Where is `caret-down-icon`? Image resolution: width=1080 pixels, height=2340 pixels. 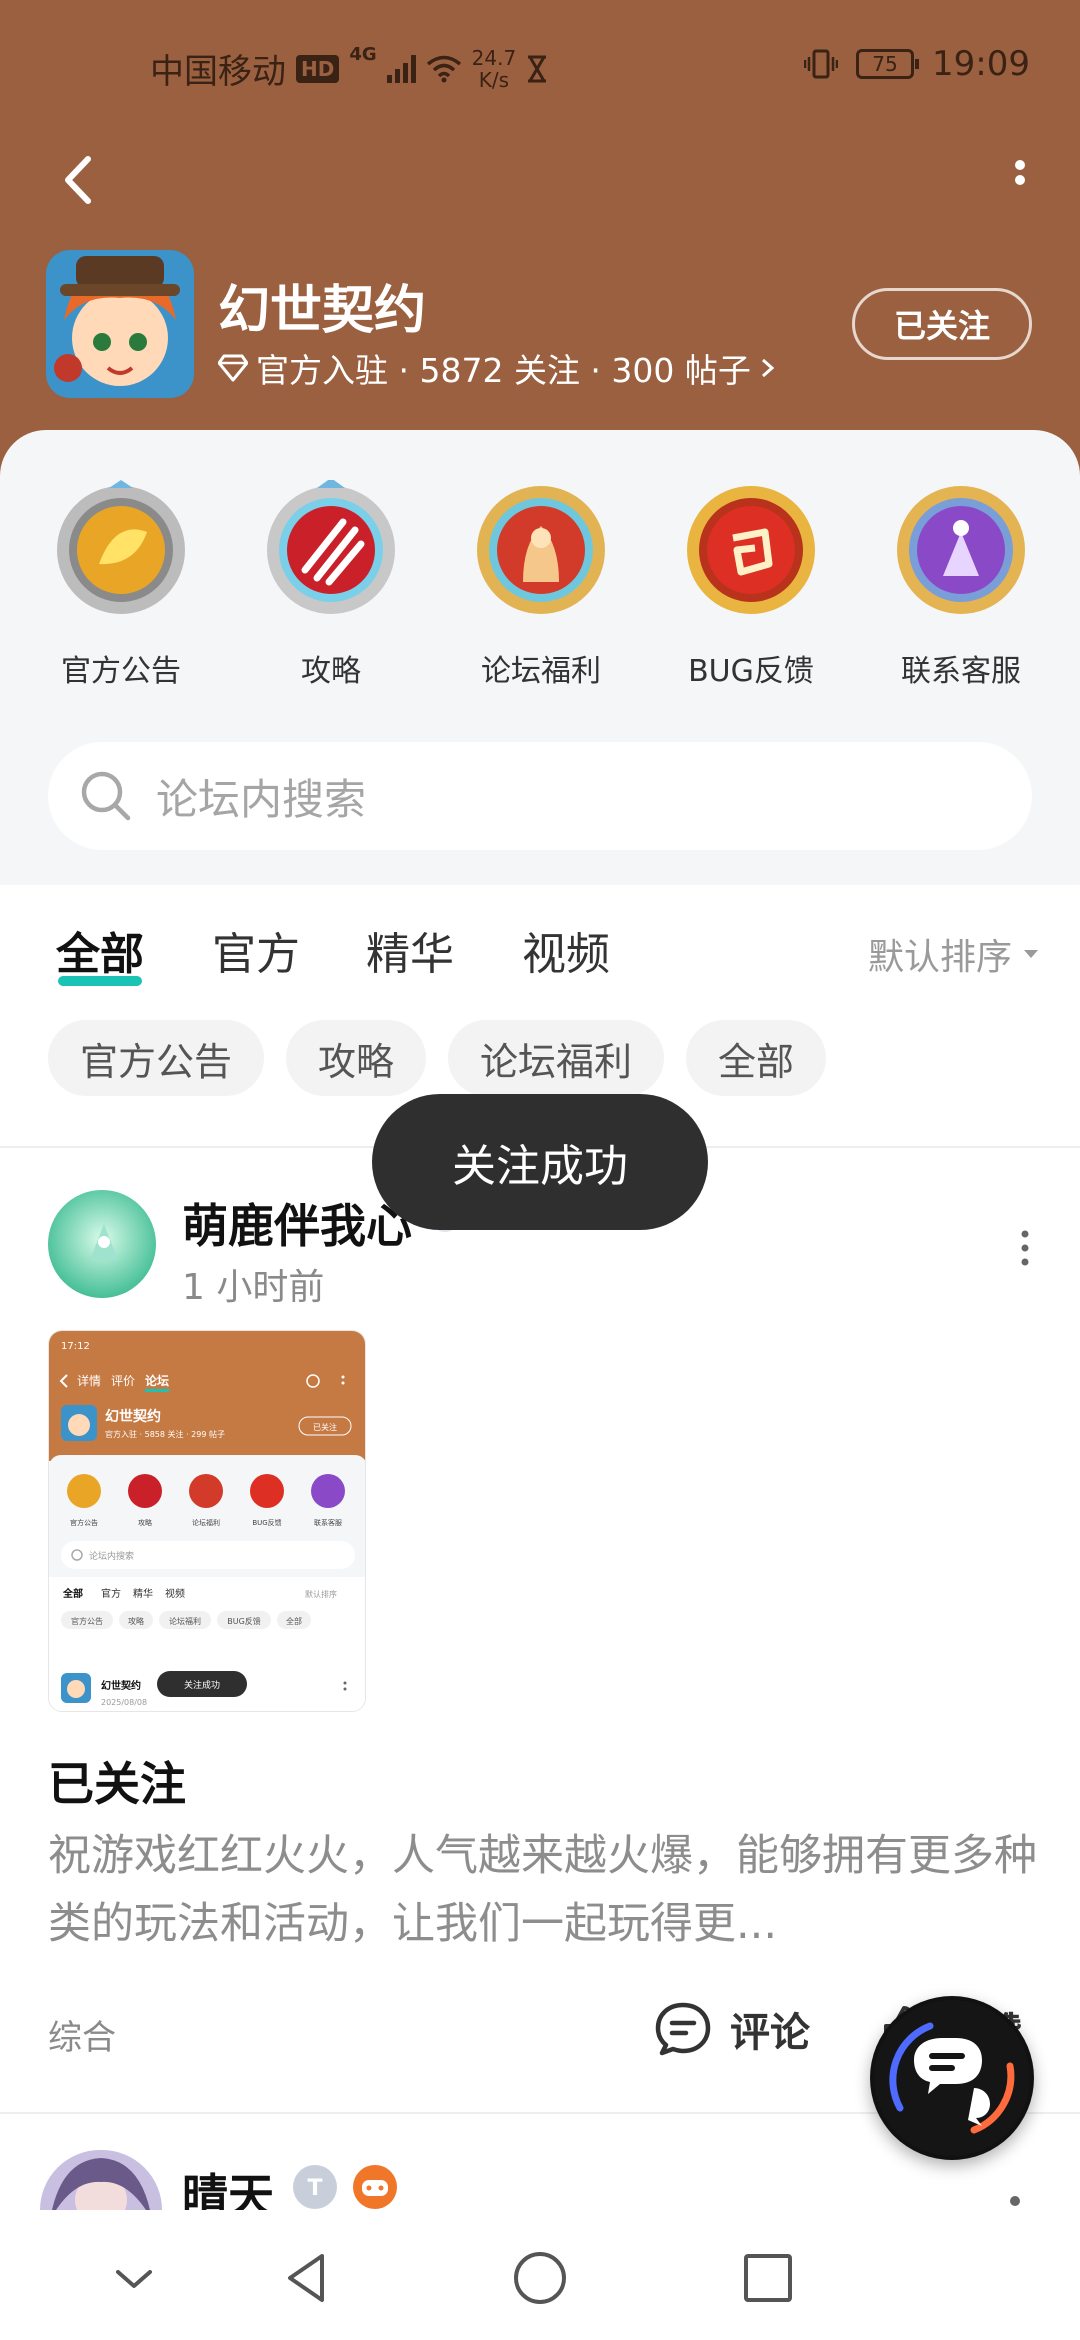 caret-down-icon is located at coordinates (1031, 954).